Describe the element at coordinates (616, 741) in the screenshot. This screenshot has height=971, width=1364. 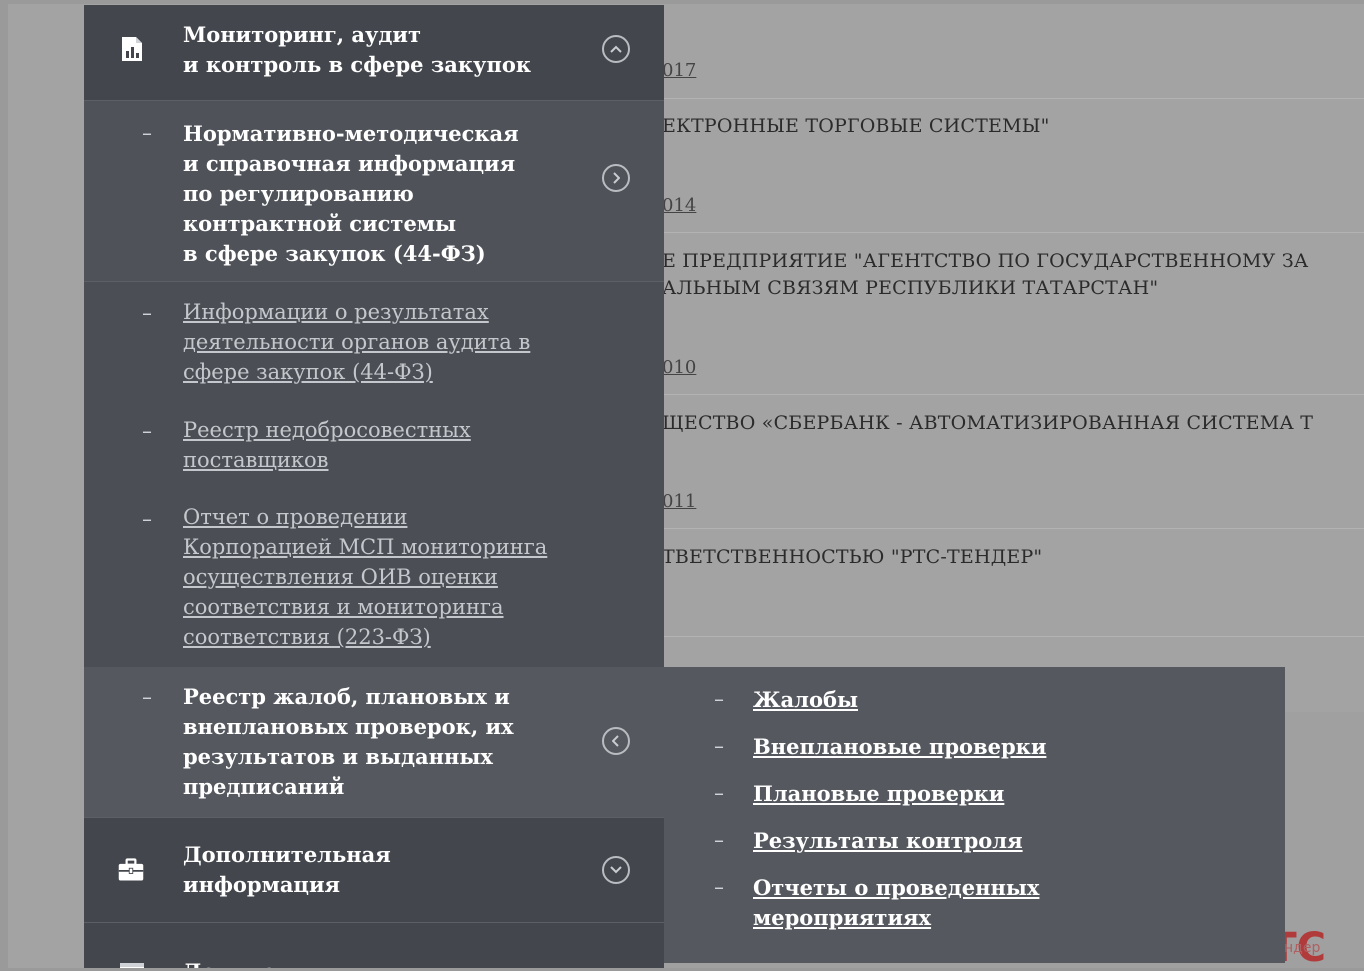
I see `chevron-left-circle-icon` at that location.